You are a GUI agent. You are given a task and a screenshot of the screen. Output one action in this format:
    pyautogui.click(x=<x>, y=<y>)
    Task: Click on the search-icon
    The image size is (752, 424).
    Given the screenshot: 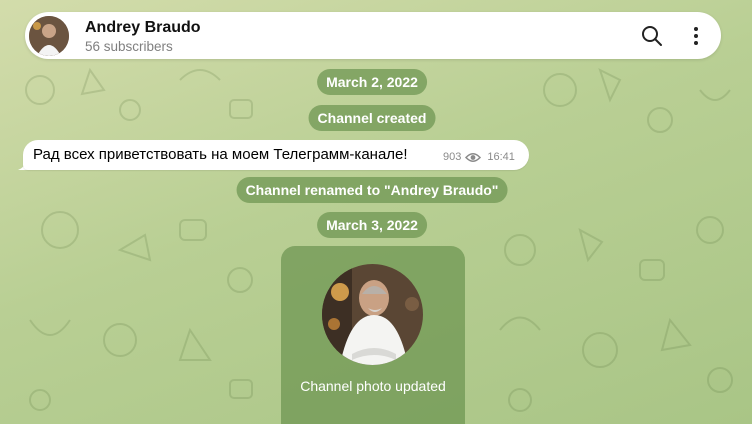 What is the action you would take?
    pyautogui.click(x=652, y=36)
    